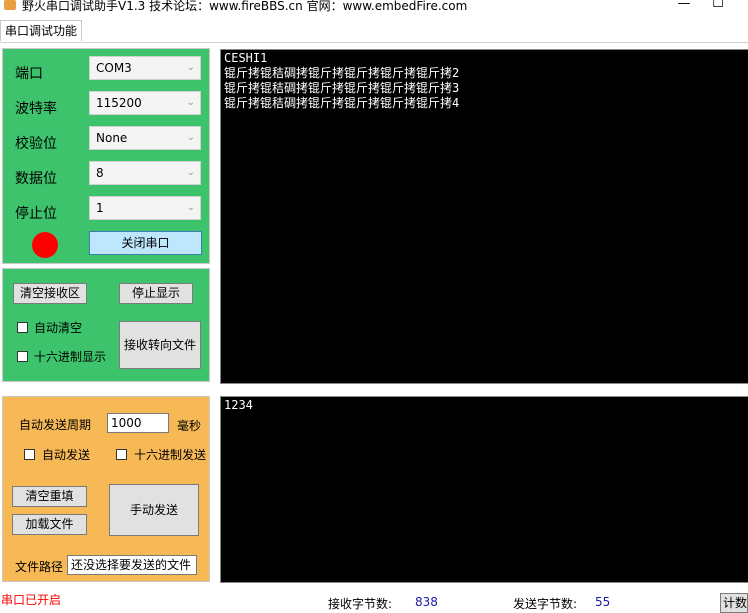  Describe the element at coordinates (246, 58) in the screenshot. I see `receive-line: CESHI1` at that location.